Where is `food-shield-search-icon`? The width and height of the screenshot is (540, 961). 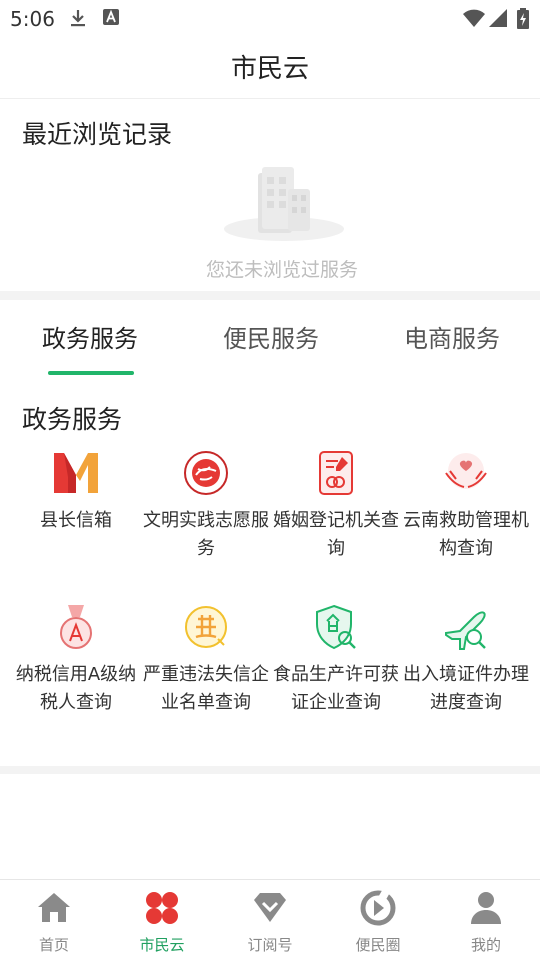
food-shield-search-icon is located at coordinates (336, 627).